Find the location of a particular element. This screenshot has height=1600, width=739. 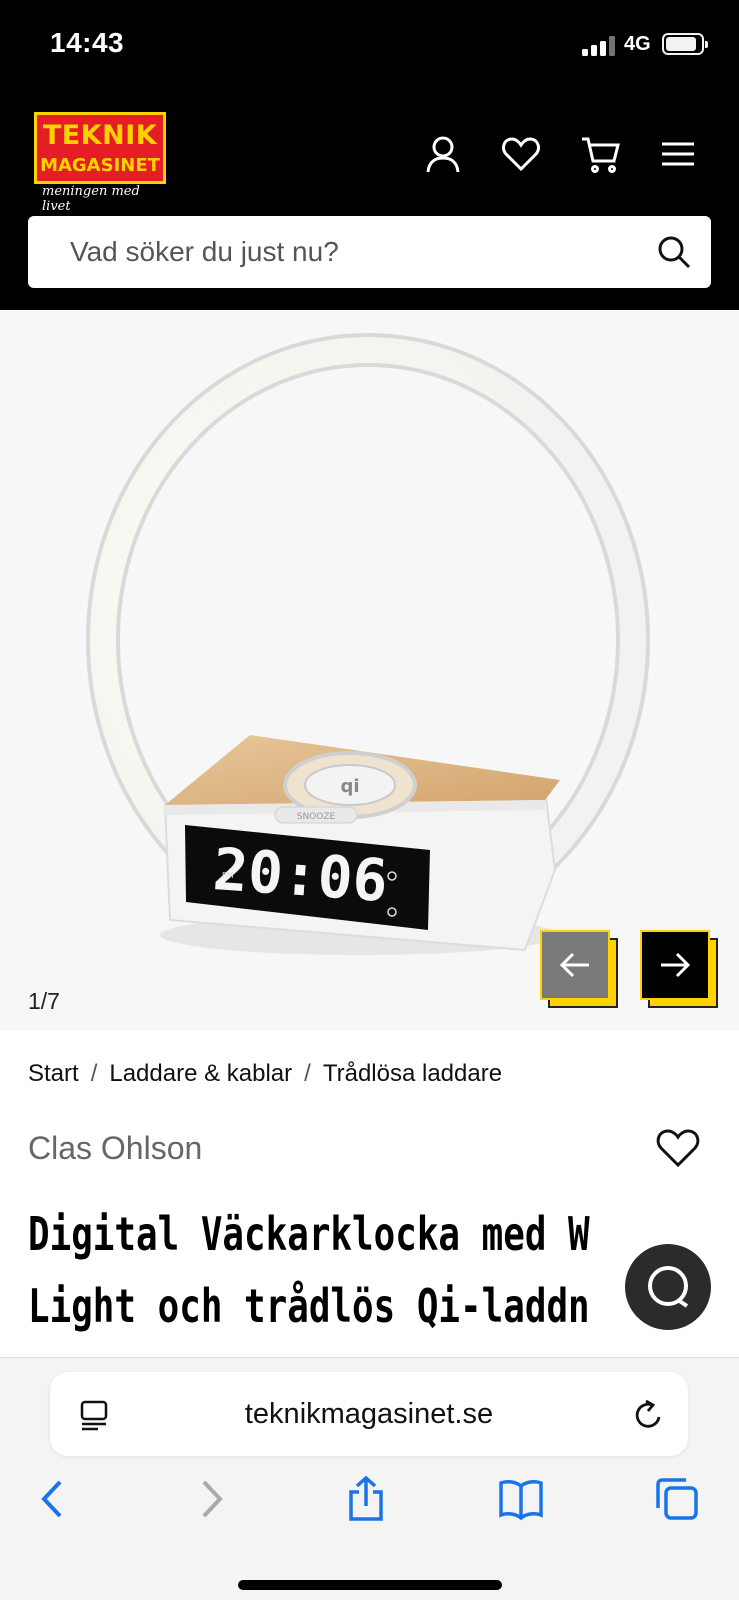

breadcrumb-start: Start is located at coordinates (53, 1073).